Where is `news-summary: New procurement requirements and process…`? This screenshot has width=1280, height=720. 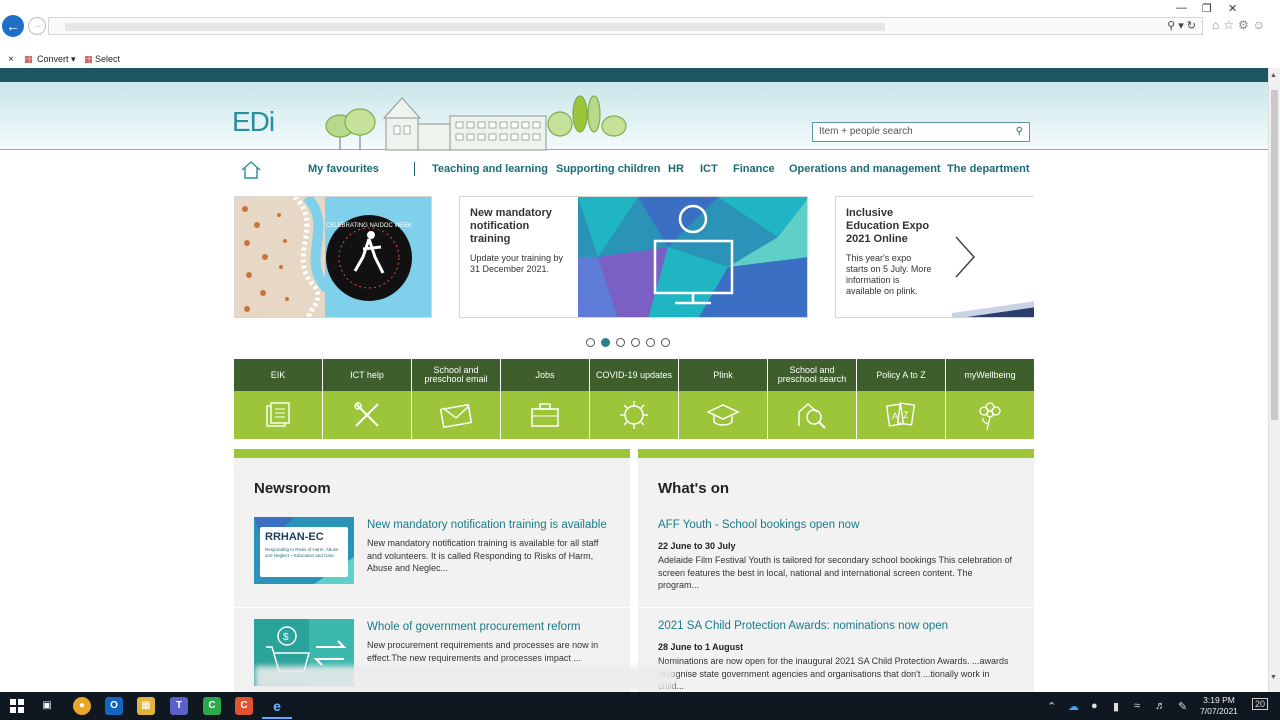
news-summary: New procurement requirements and process… is located at coordinates (483, 651).